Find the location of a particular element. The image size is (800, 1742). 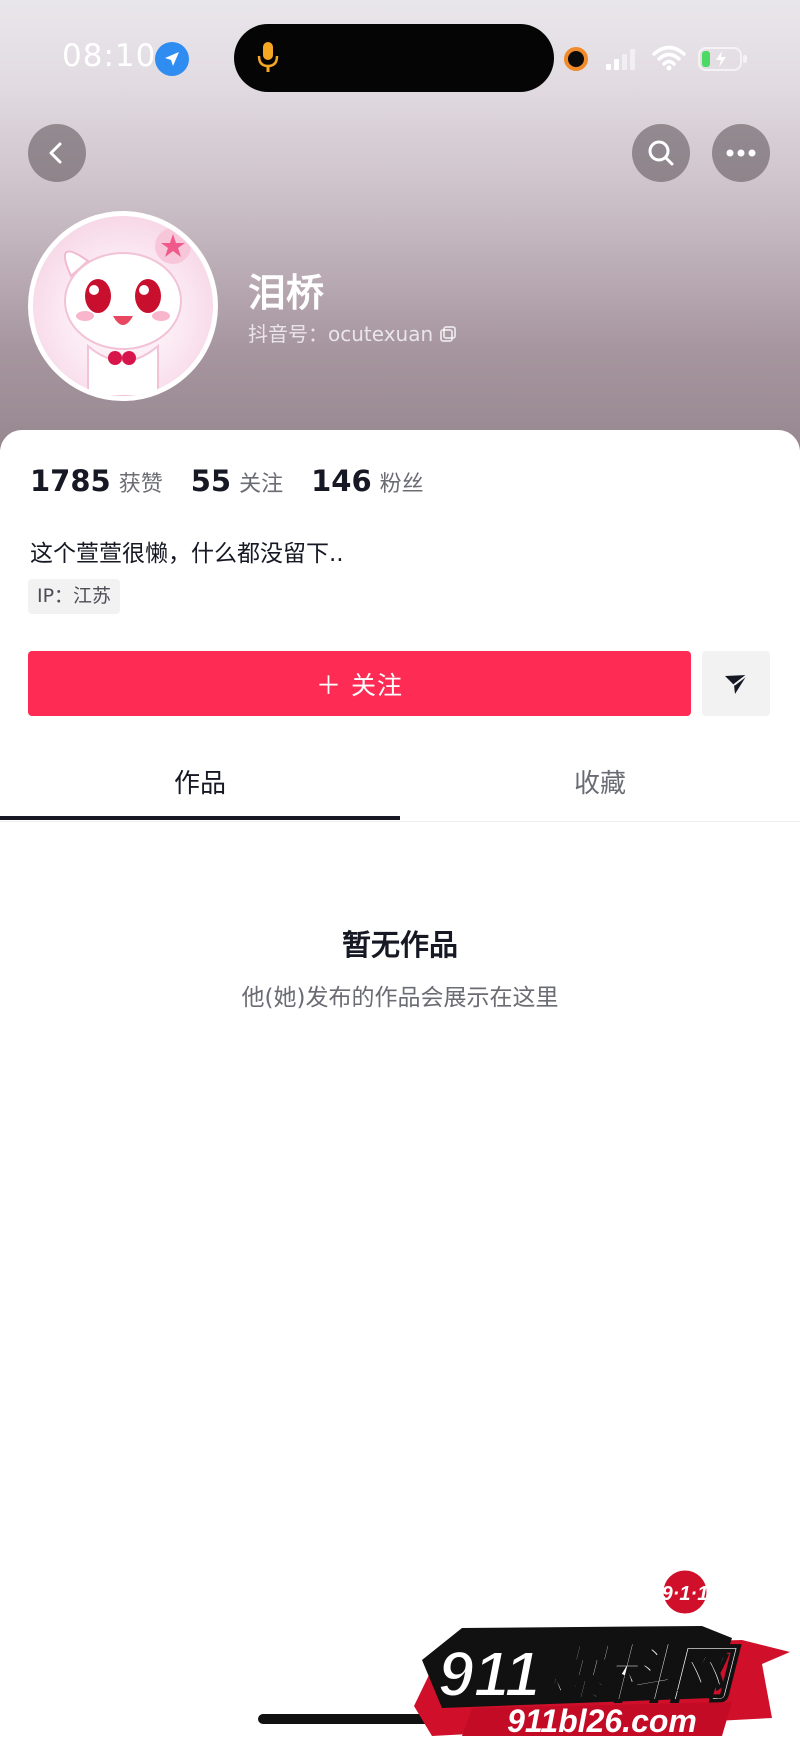

watermark-badge-text: 9·1·1 is located at coordinates (685, 1594).